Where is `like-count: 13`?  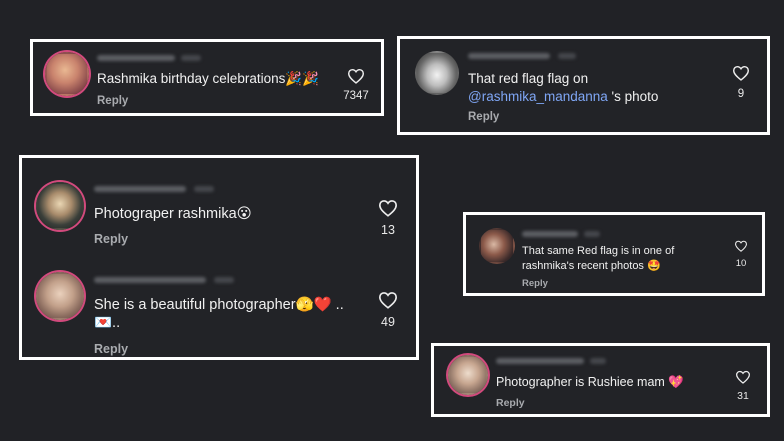
like-count: 13 is located at coordinates (388, 230).